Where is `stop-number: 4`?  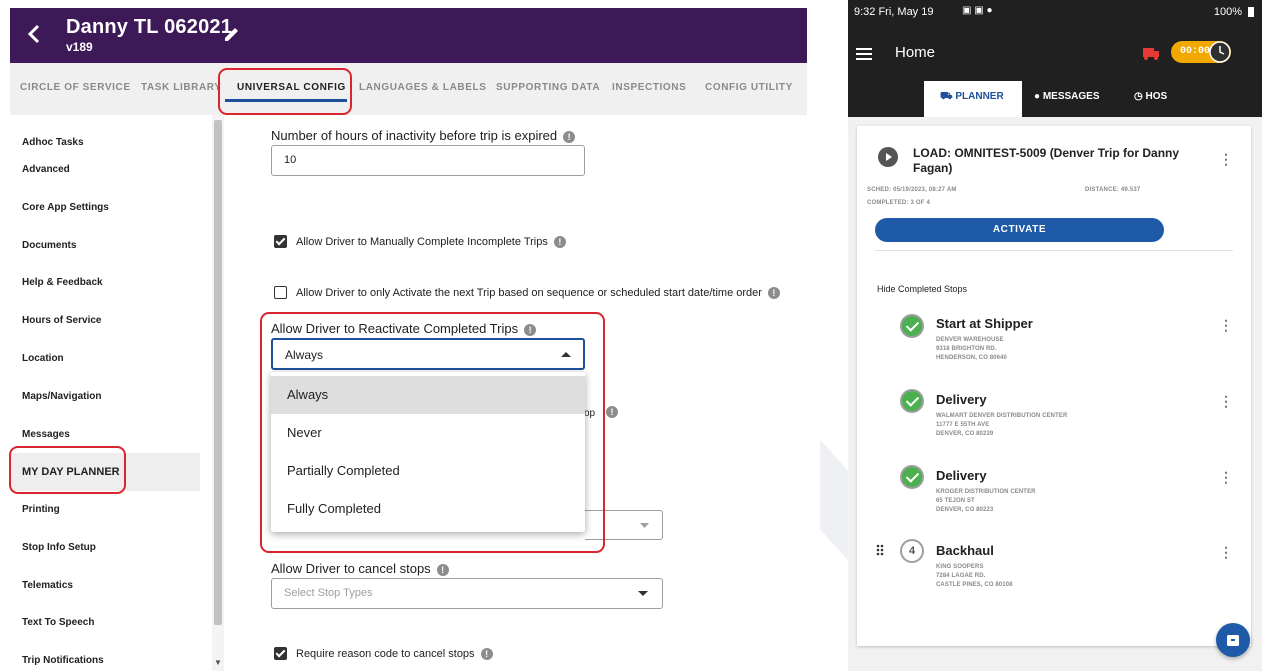
stop-number: 4 is located at coordinates (912, 551).